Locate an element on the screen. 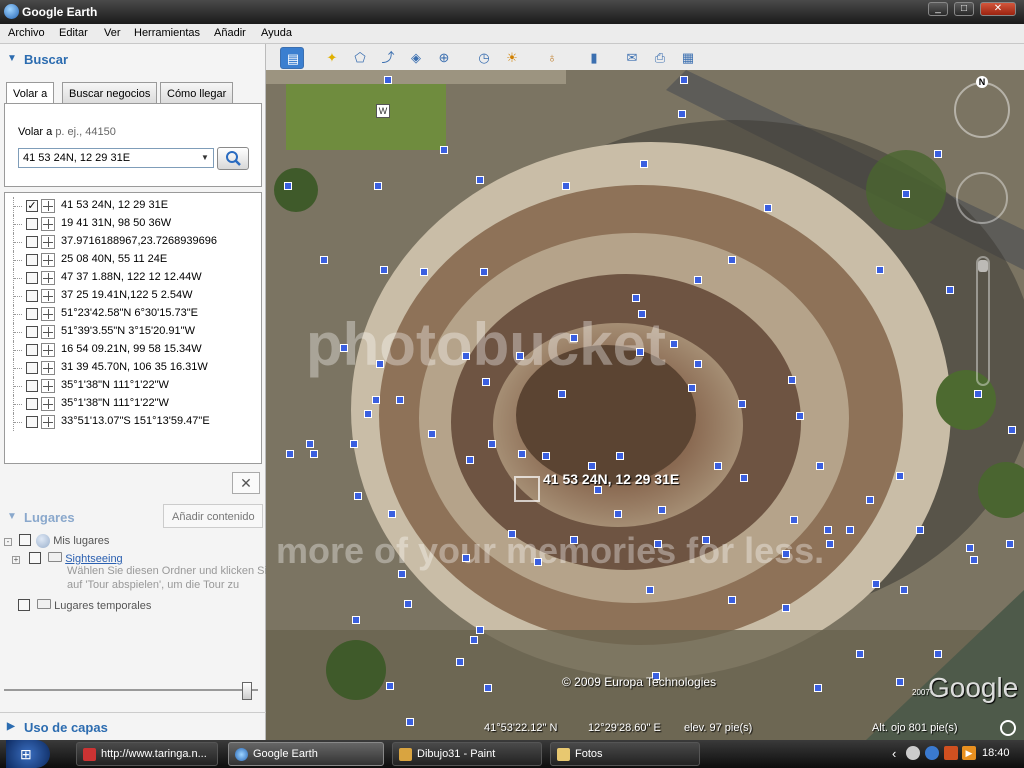  selected-placemark-icon is located at coordinates (527, 489).